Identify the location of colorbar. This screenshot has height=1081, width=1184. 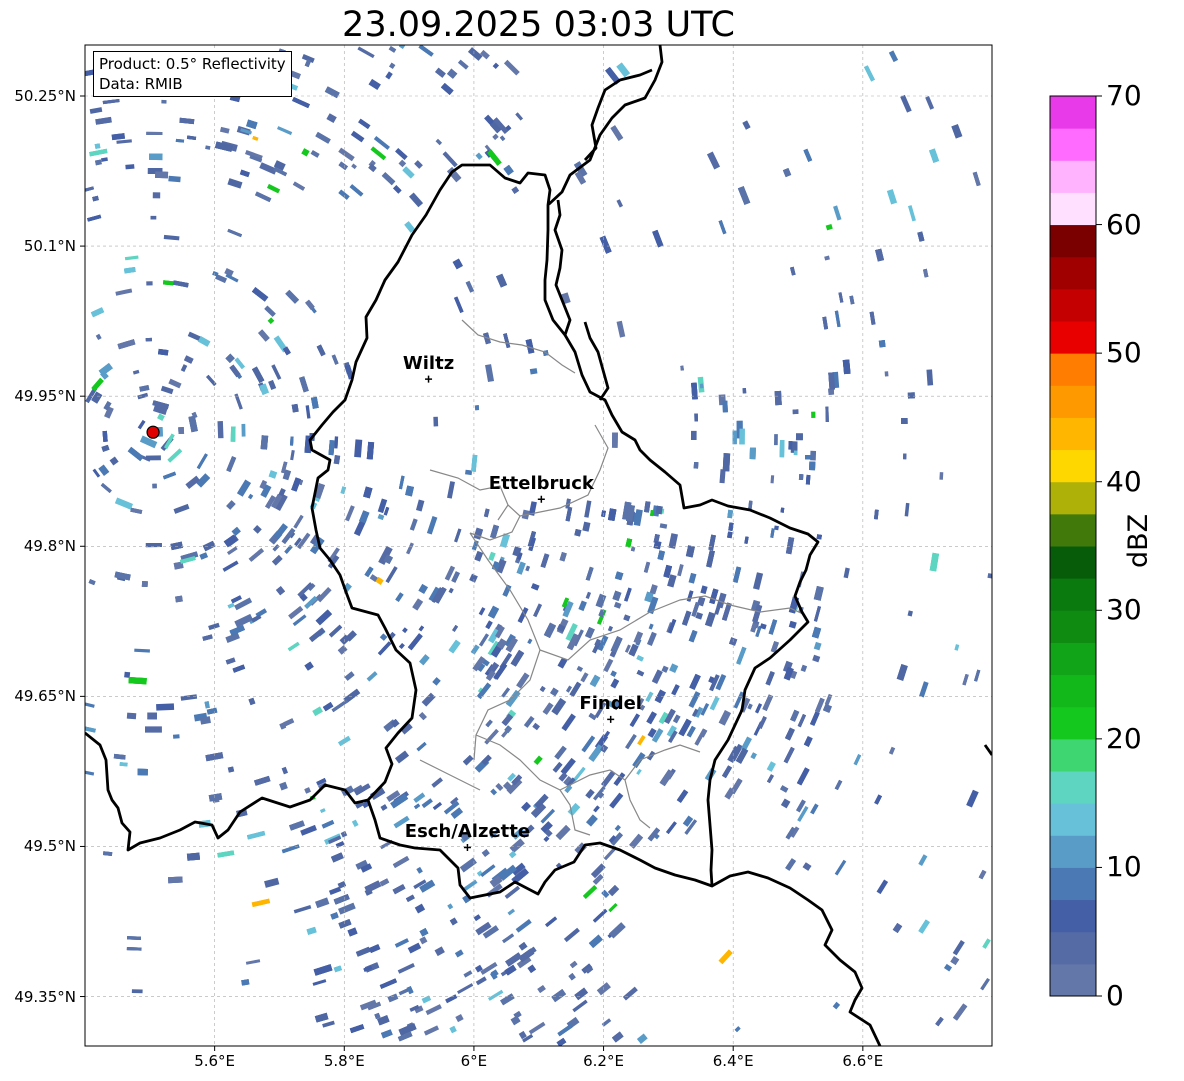
(1075, 546).